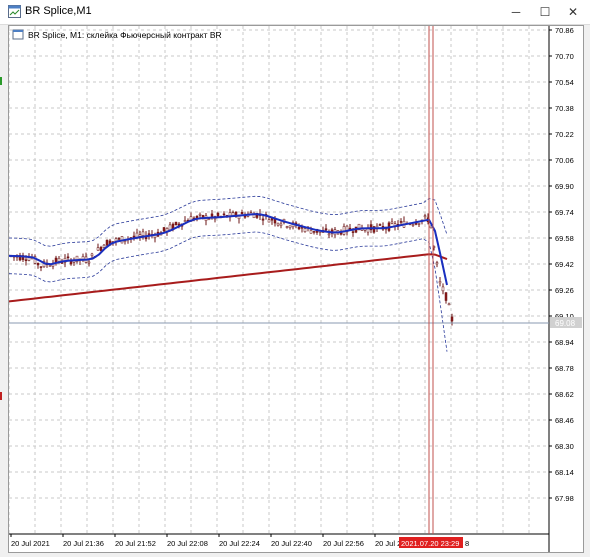 This screenshot has height=557, width=590. What do you see at coordinates (564, 56) in the screenshot?
I see `price-label: 70.70` at bounding box center [564, 56].